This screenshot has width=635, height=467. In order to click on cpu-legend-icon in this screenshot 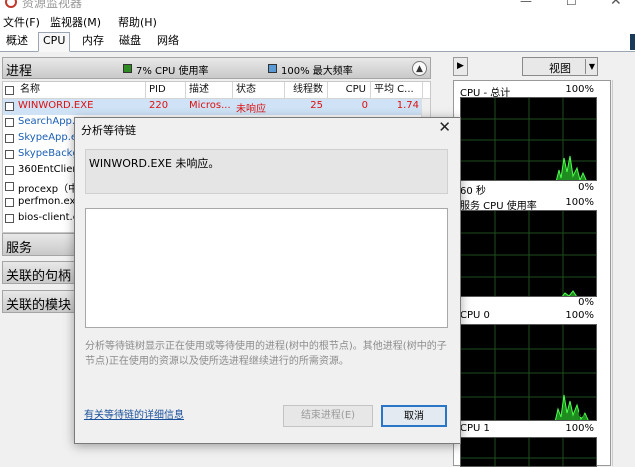, I will do `click(127, 68)`.